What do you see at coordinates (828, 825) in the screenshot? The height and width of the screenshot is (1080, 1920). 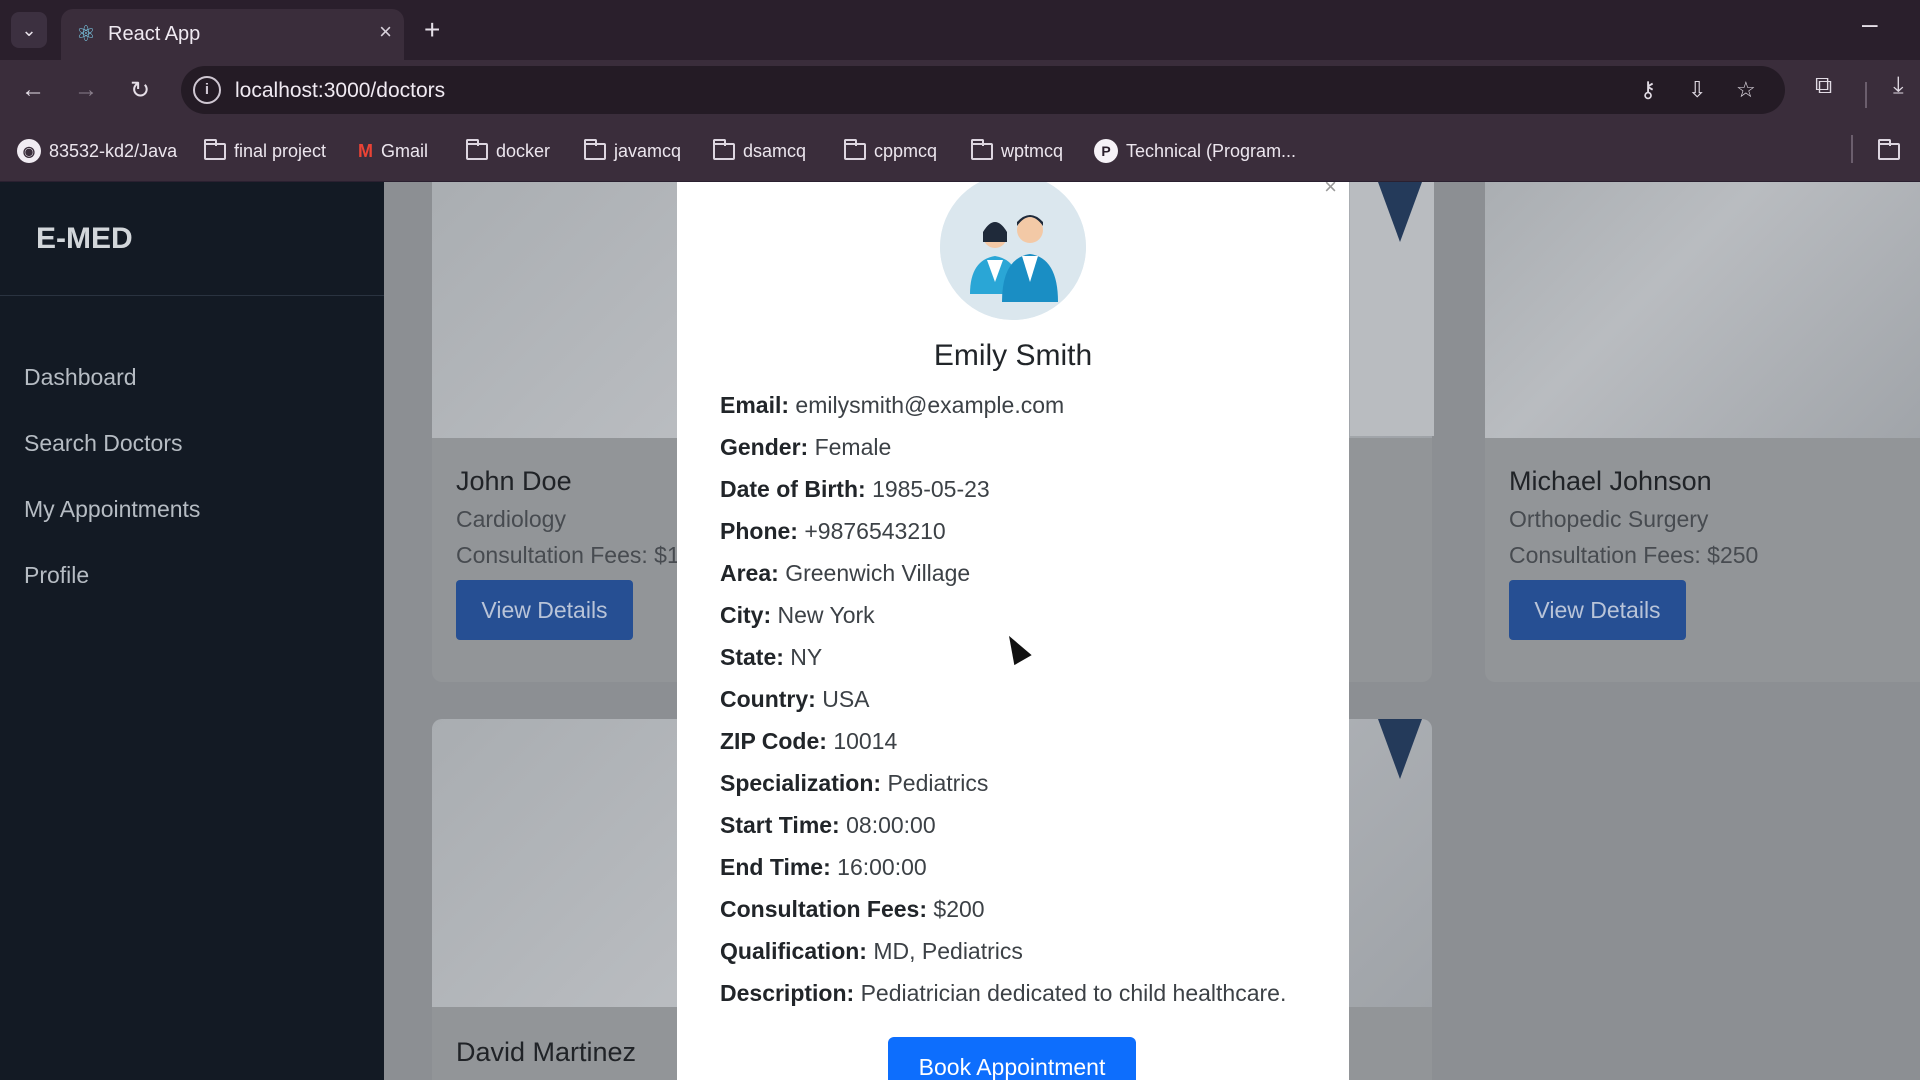 I see `detail-start-time: Start Time: 08:00:00` at bounding box center [828, 825].